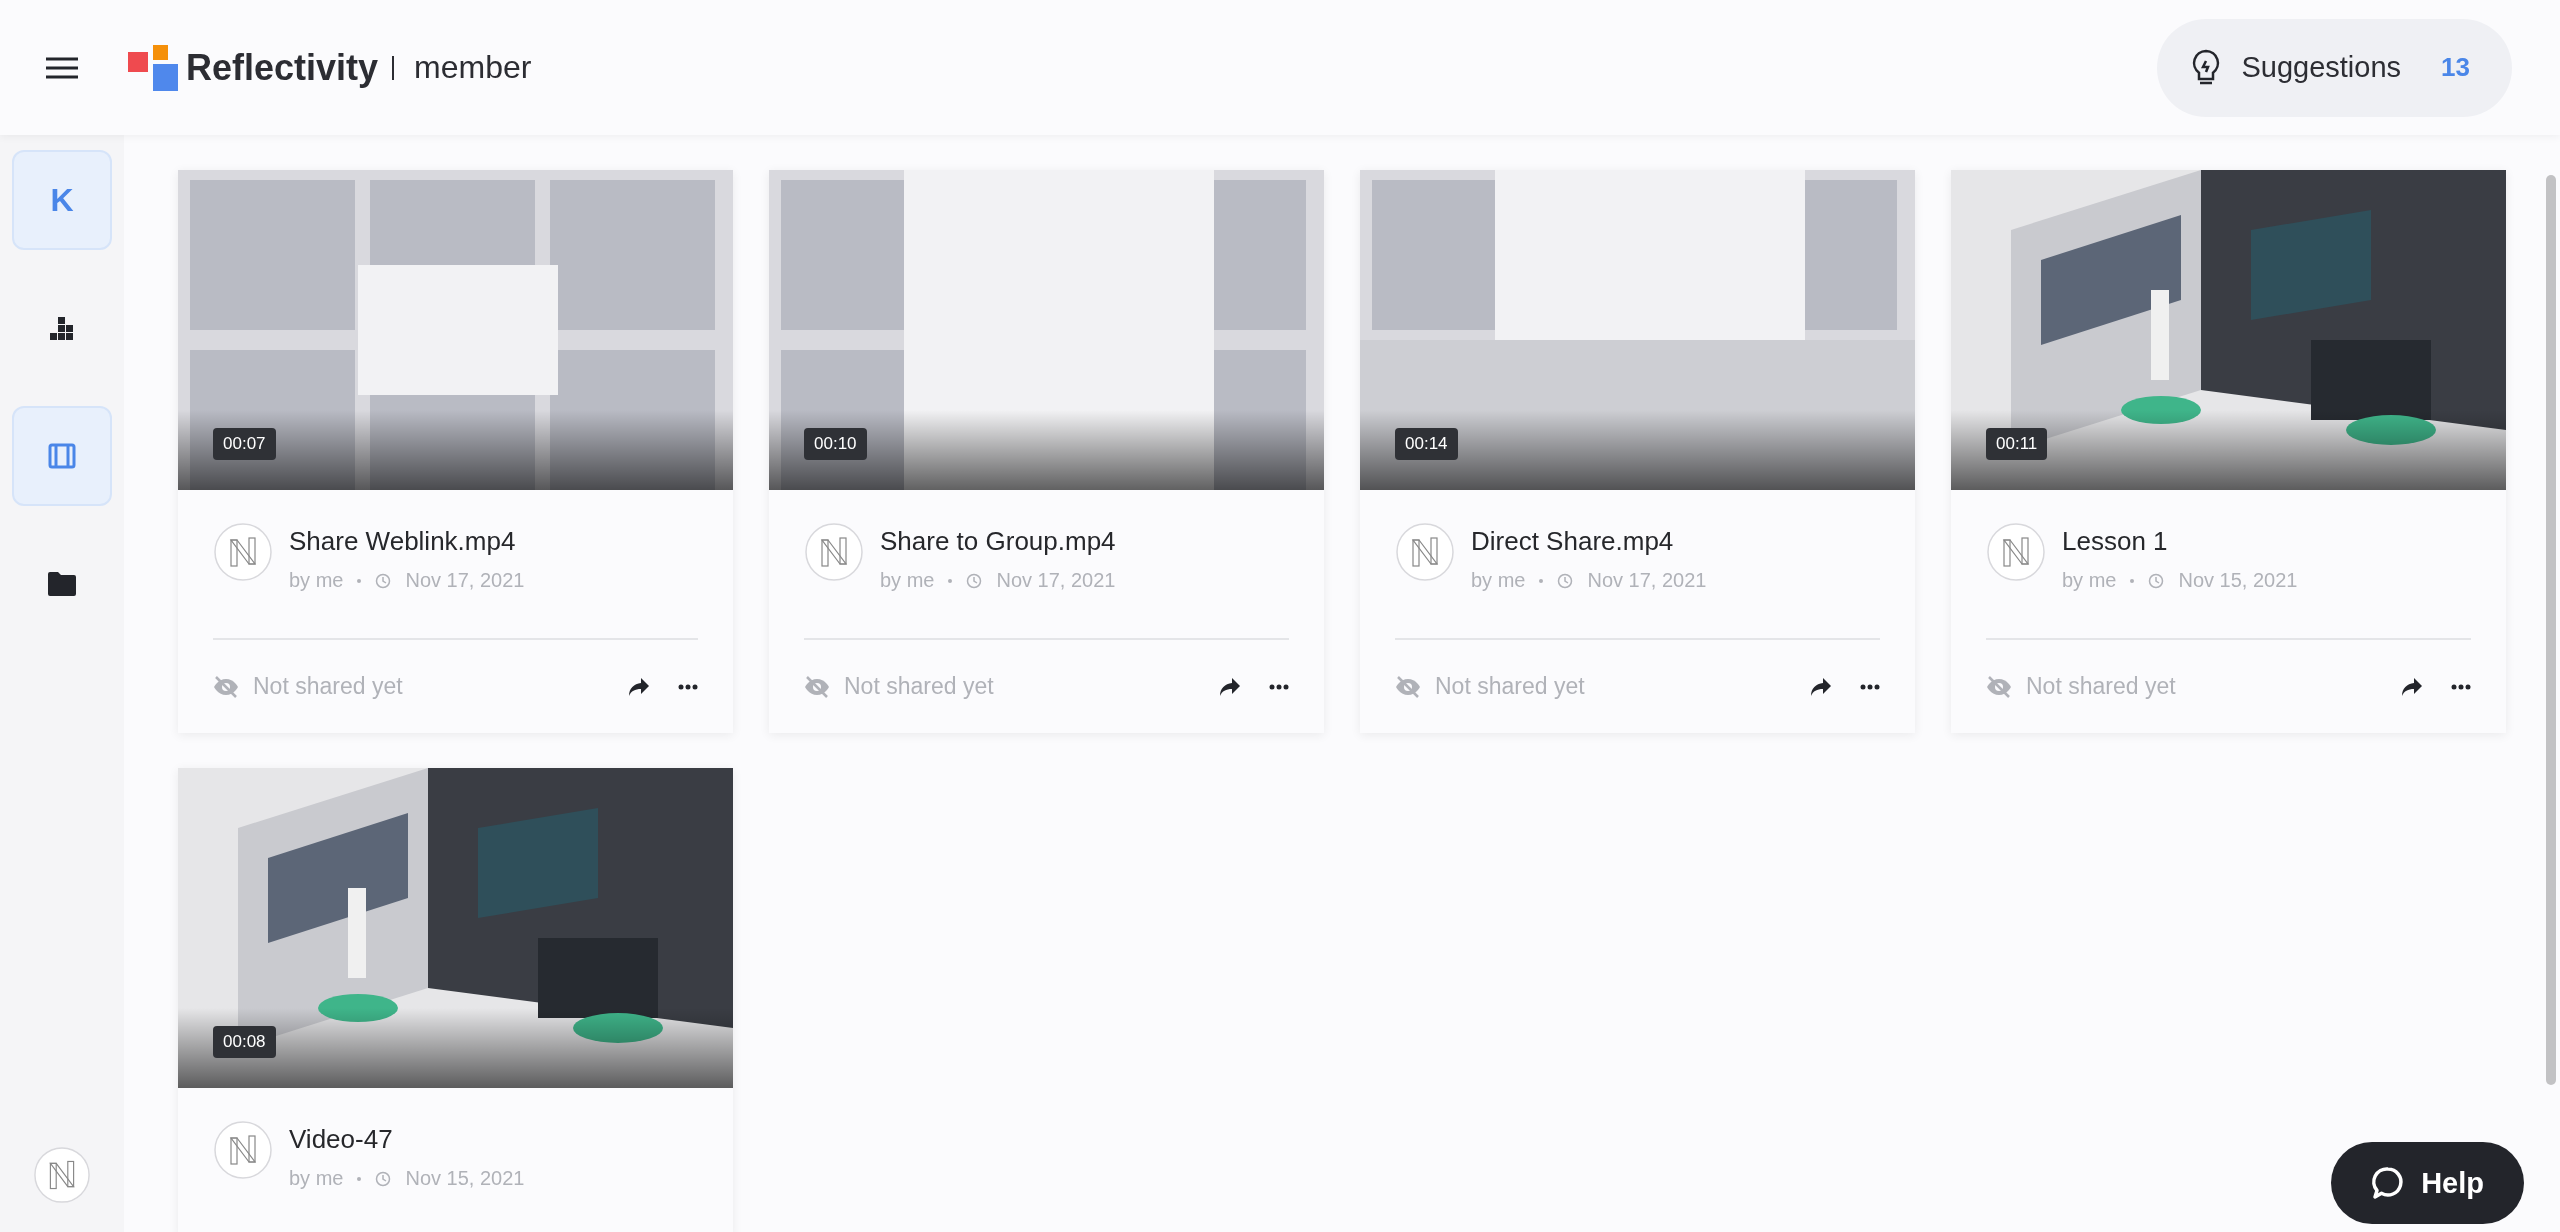 This screenshot has width=2560, height=1232. Describe the element at coordinates (473, 67) in the screenshot. I see `role-label: member` at that location.